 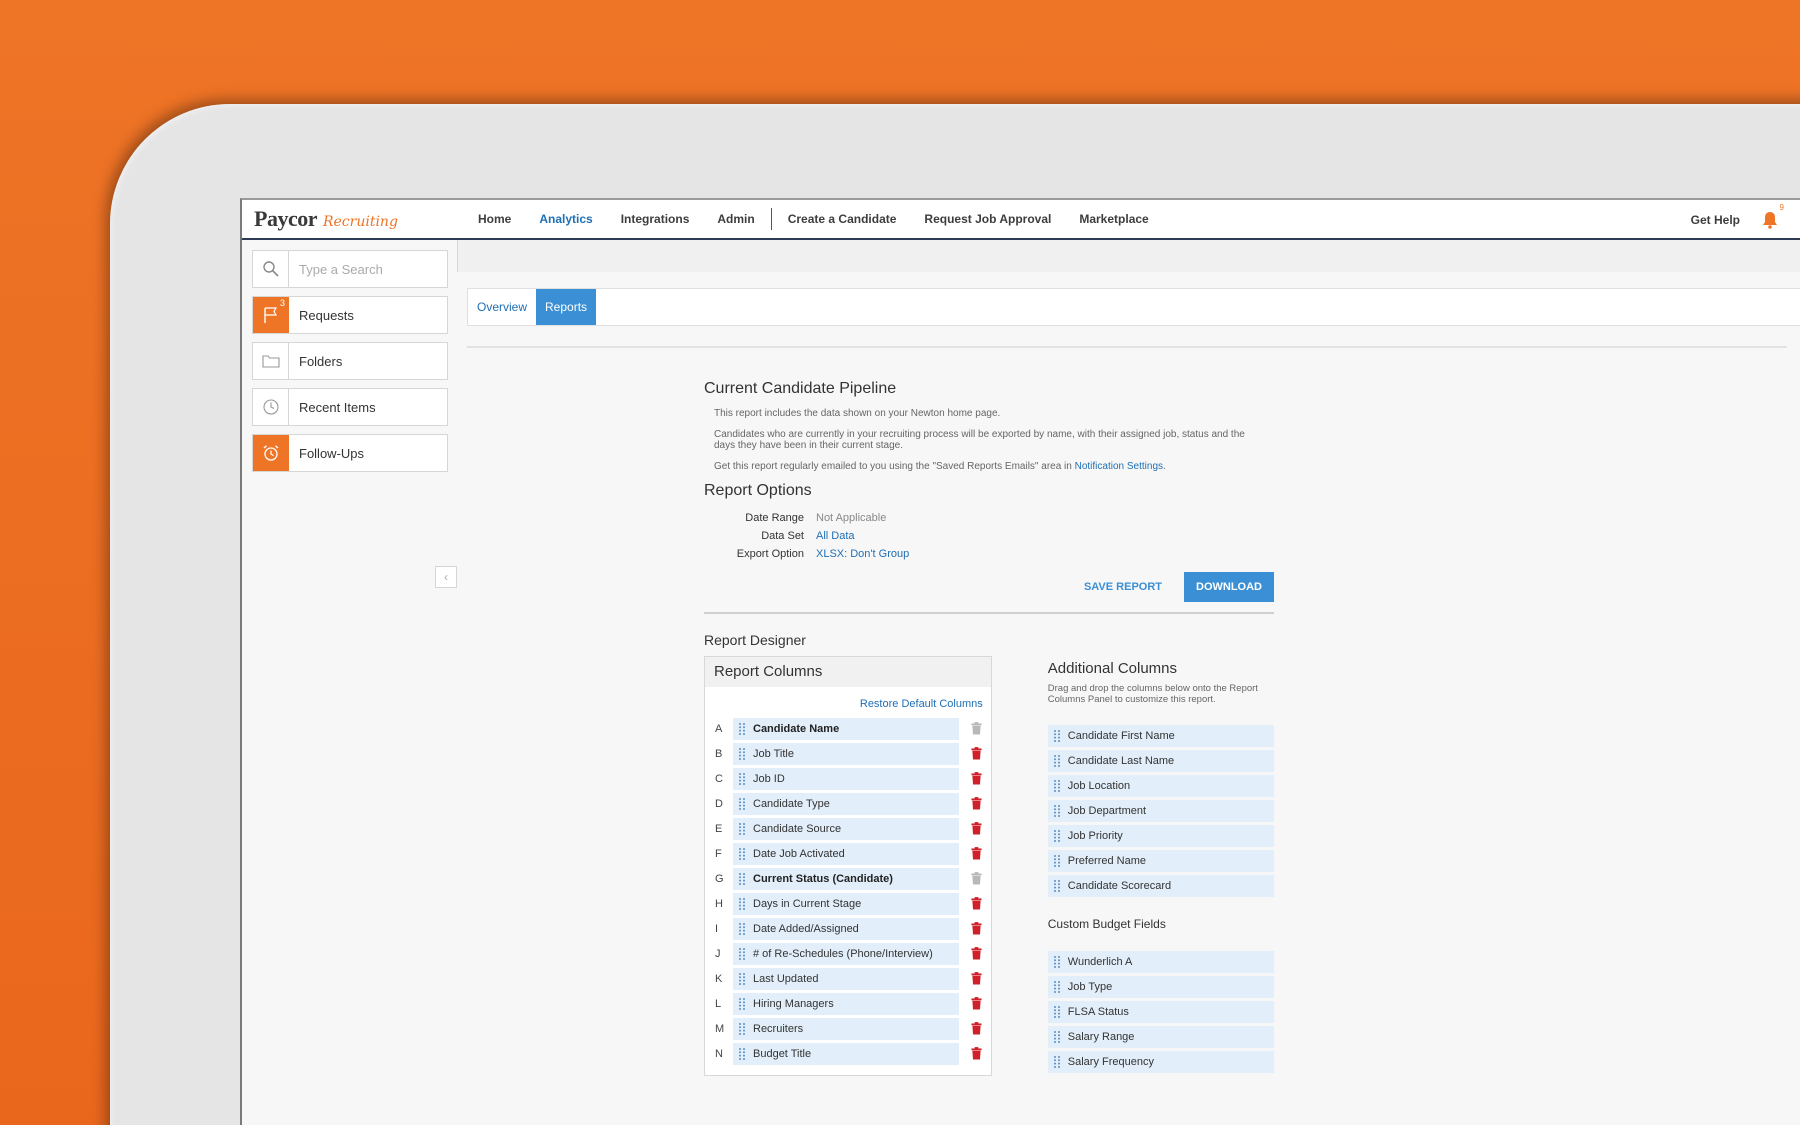 What do you see at coordinates (1160, 1062) in the screenshot?
I see `custom-budget-field: Salary Frequency` at bounding box center [1160, 1062].